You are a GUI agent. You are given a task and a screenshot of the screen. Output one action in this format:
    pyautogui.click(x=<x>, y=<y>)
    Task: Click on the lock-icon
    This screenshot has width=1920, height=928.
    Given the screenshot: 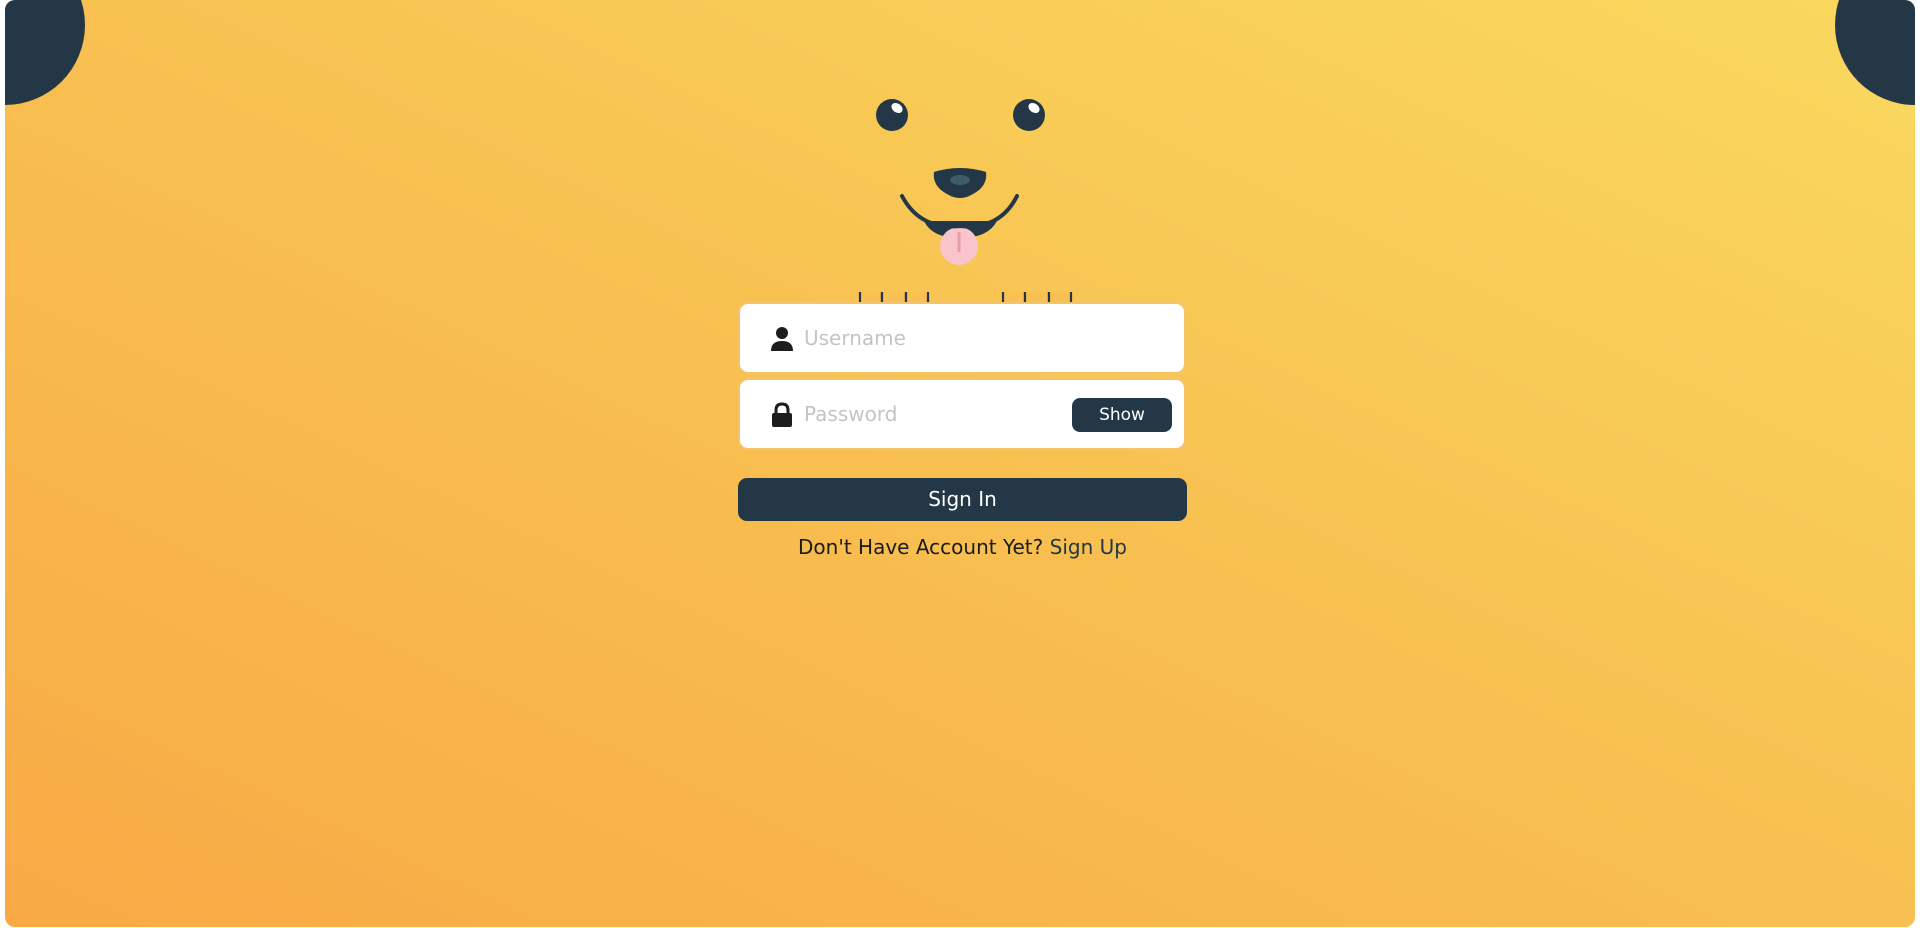 What is the action you would take?
    pyautogui.click(x=782, y=414)
    